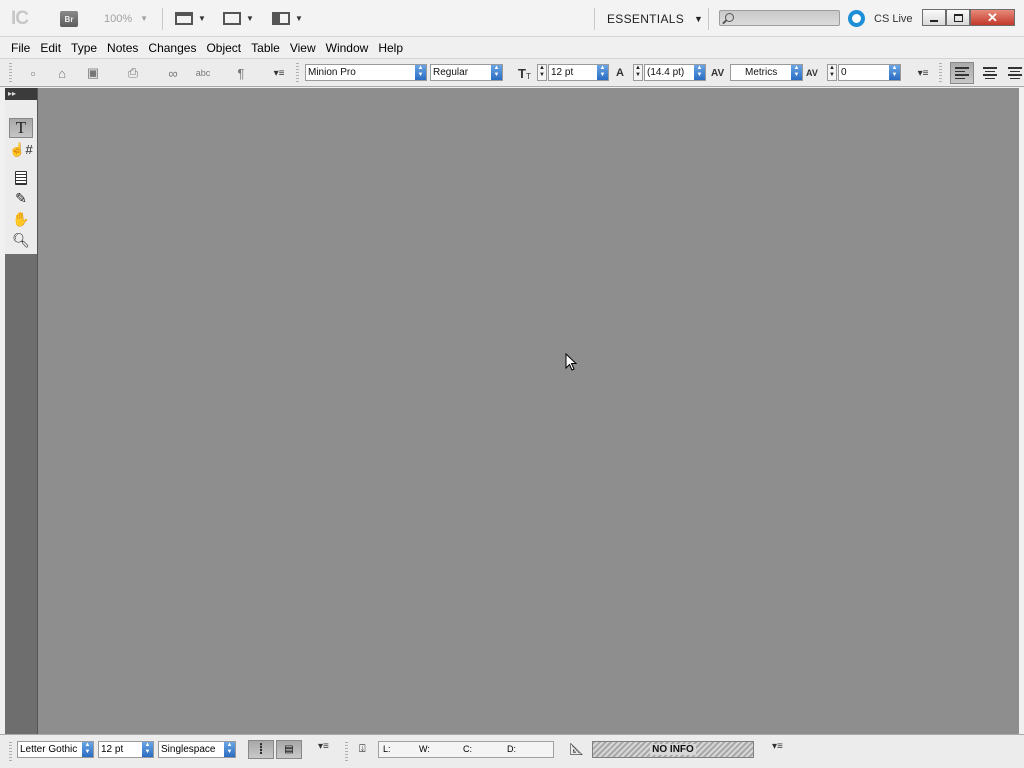  What do you see at coordinates (666, 72) in the screenshot?
I see `leading-value: (14.4 pt)` at bounding box center [666, 72].